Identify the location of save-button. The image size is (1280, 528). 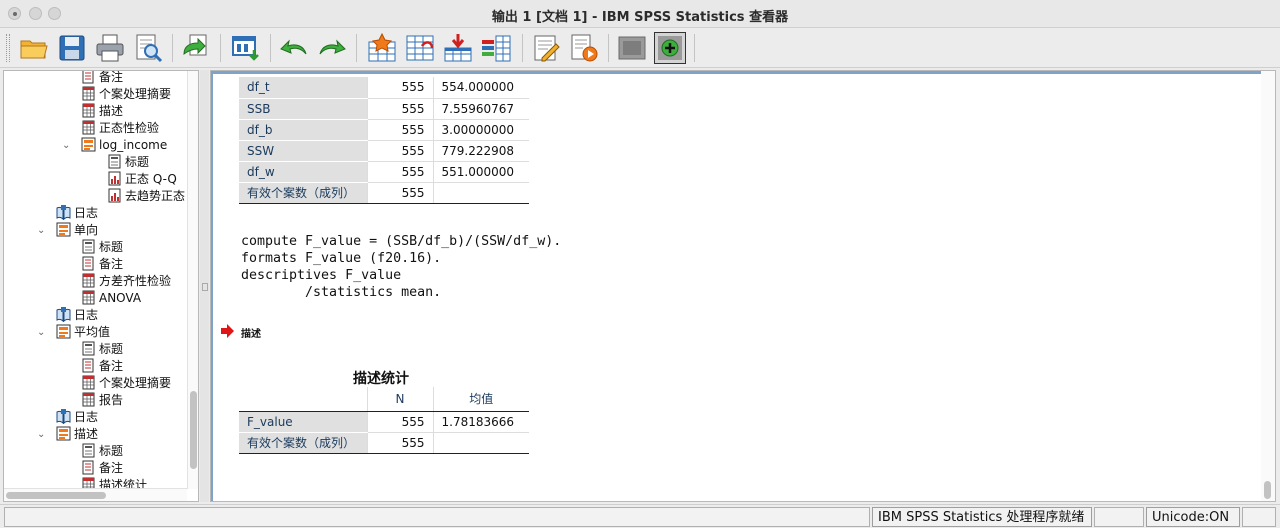
(72, 48).